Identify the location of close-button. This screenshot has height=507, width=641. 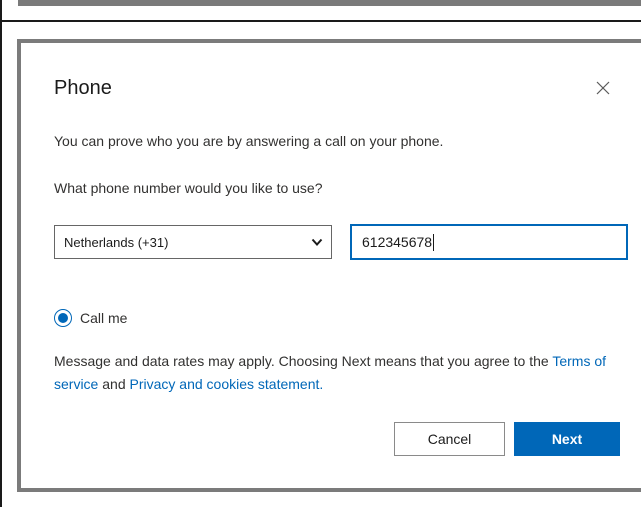
(603, 88).